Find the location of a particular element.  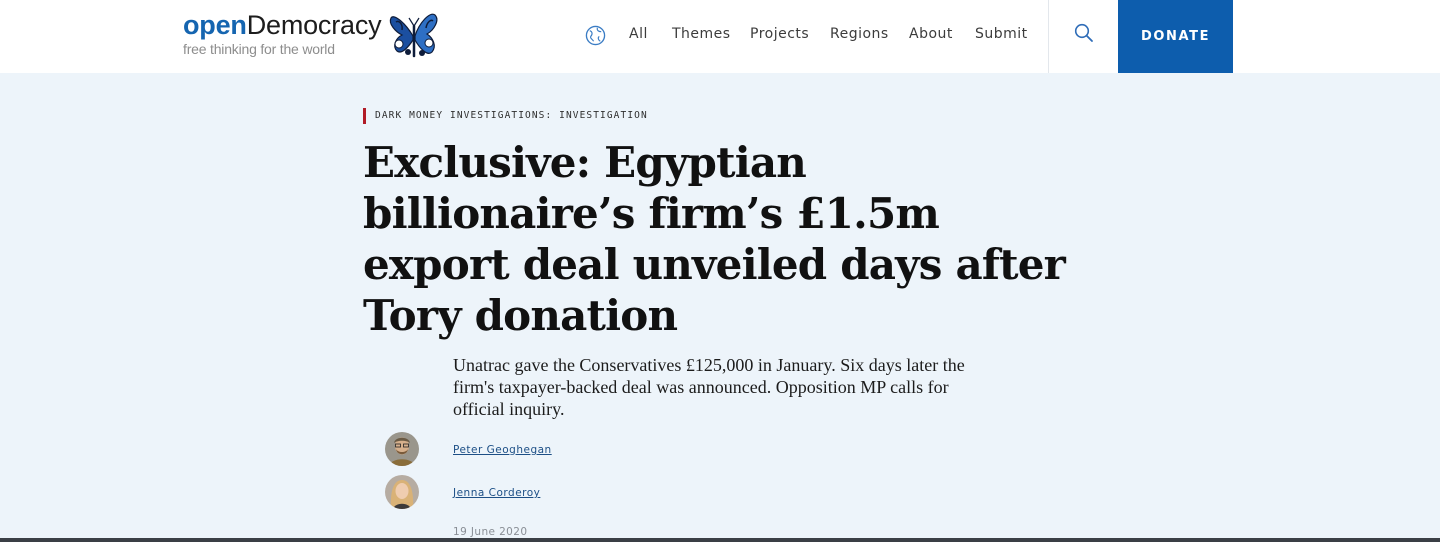

article-kicker: DARK MONEY INVESTIGATIONS: INVESTIGATION is located at coordinates (505, 116).